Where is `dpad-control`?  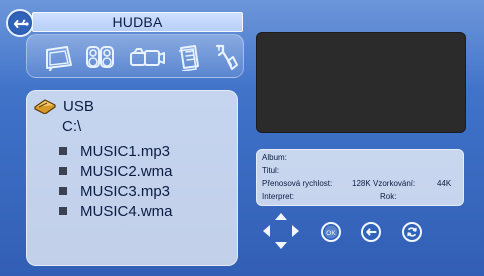
dpad-control is located at coordinates (281, 231).